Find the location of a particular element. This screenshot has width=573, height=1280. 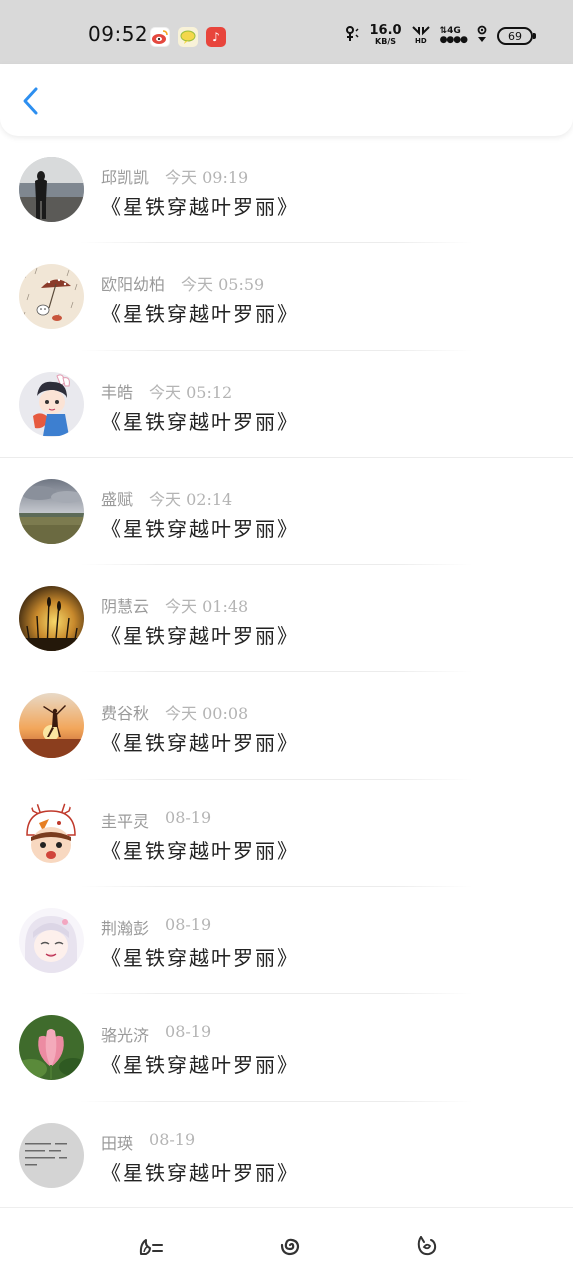

spiral-icon is located at coordinates (290, 1247).